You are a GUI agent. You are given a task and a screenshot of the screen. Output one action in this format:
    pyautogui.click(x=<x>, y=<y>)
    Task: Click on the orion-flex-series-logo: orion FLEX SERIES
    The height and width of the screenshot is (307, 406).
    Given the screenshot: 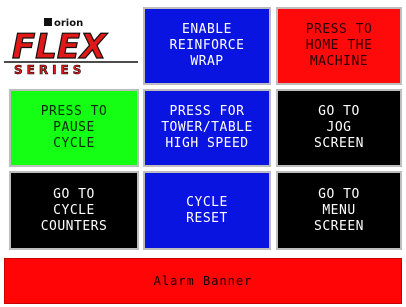 What is the action you would take?
    pyautogui.click(x=71, y=45)
    